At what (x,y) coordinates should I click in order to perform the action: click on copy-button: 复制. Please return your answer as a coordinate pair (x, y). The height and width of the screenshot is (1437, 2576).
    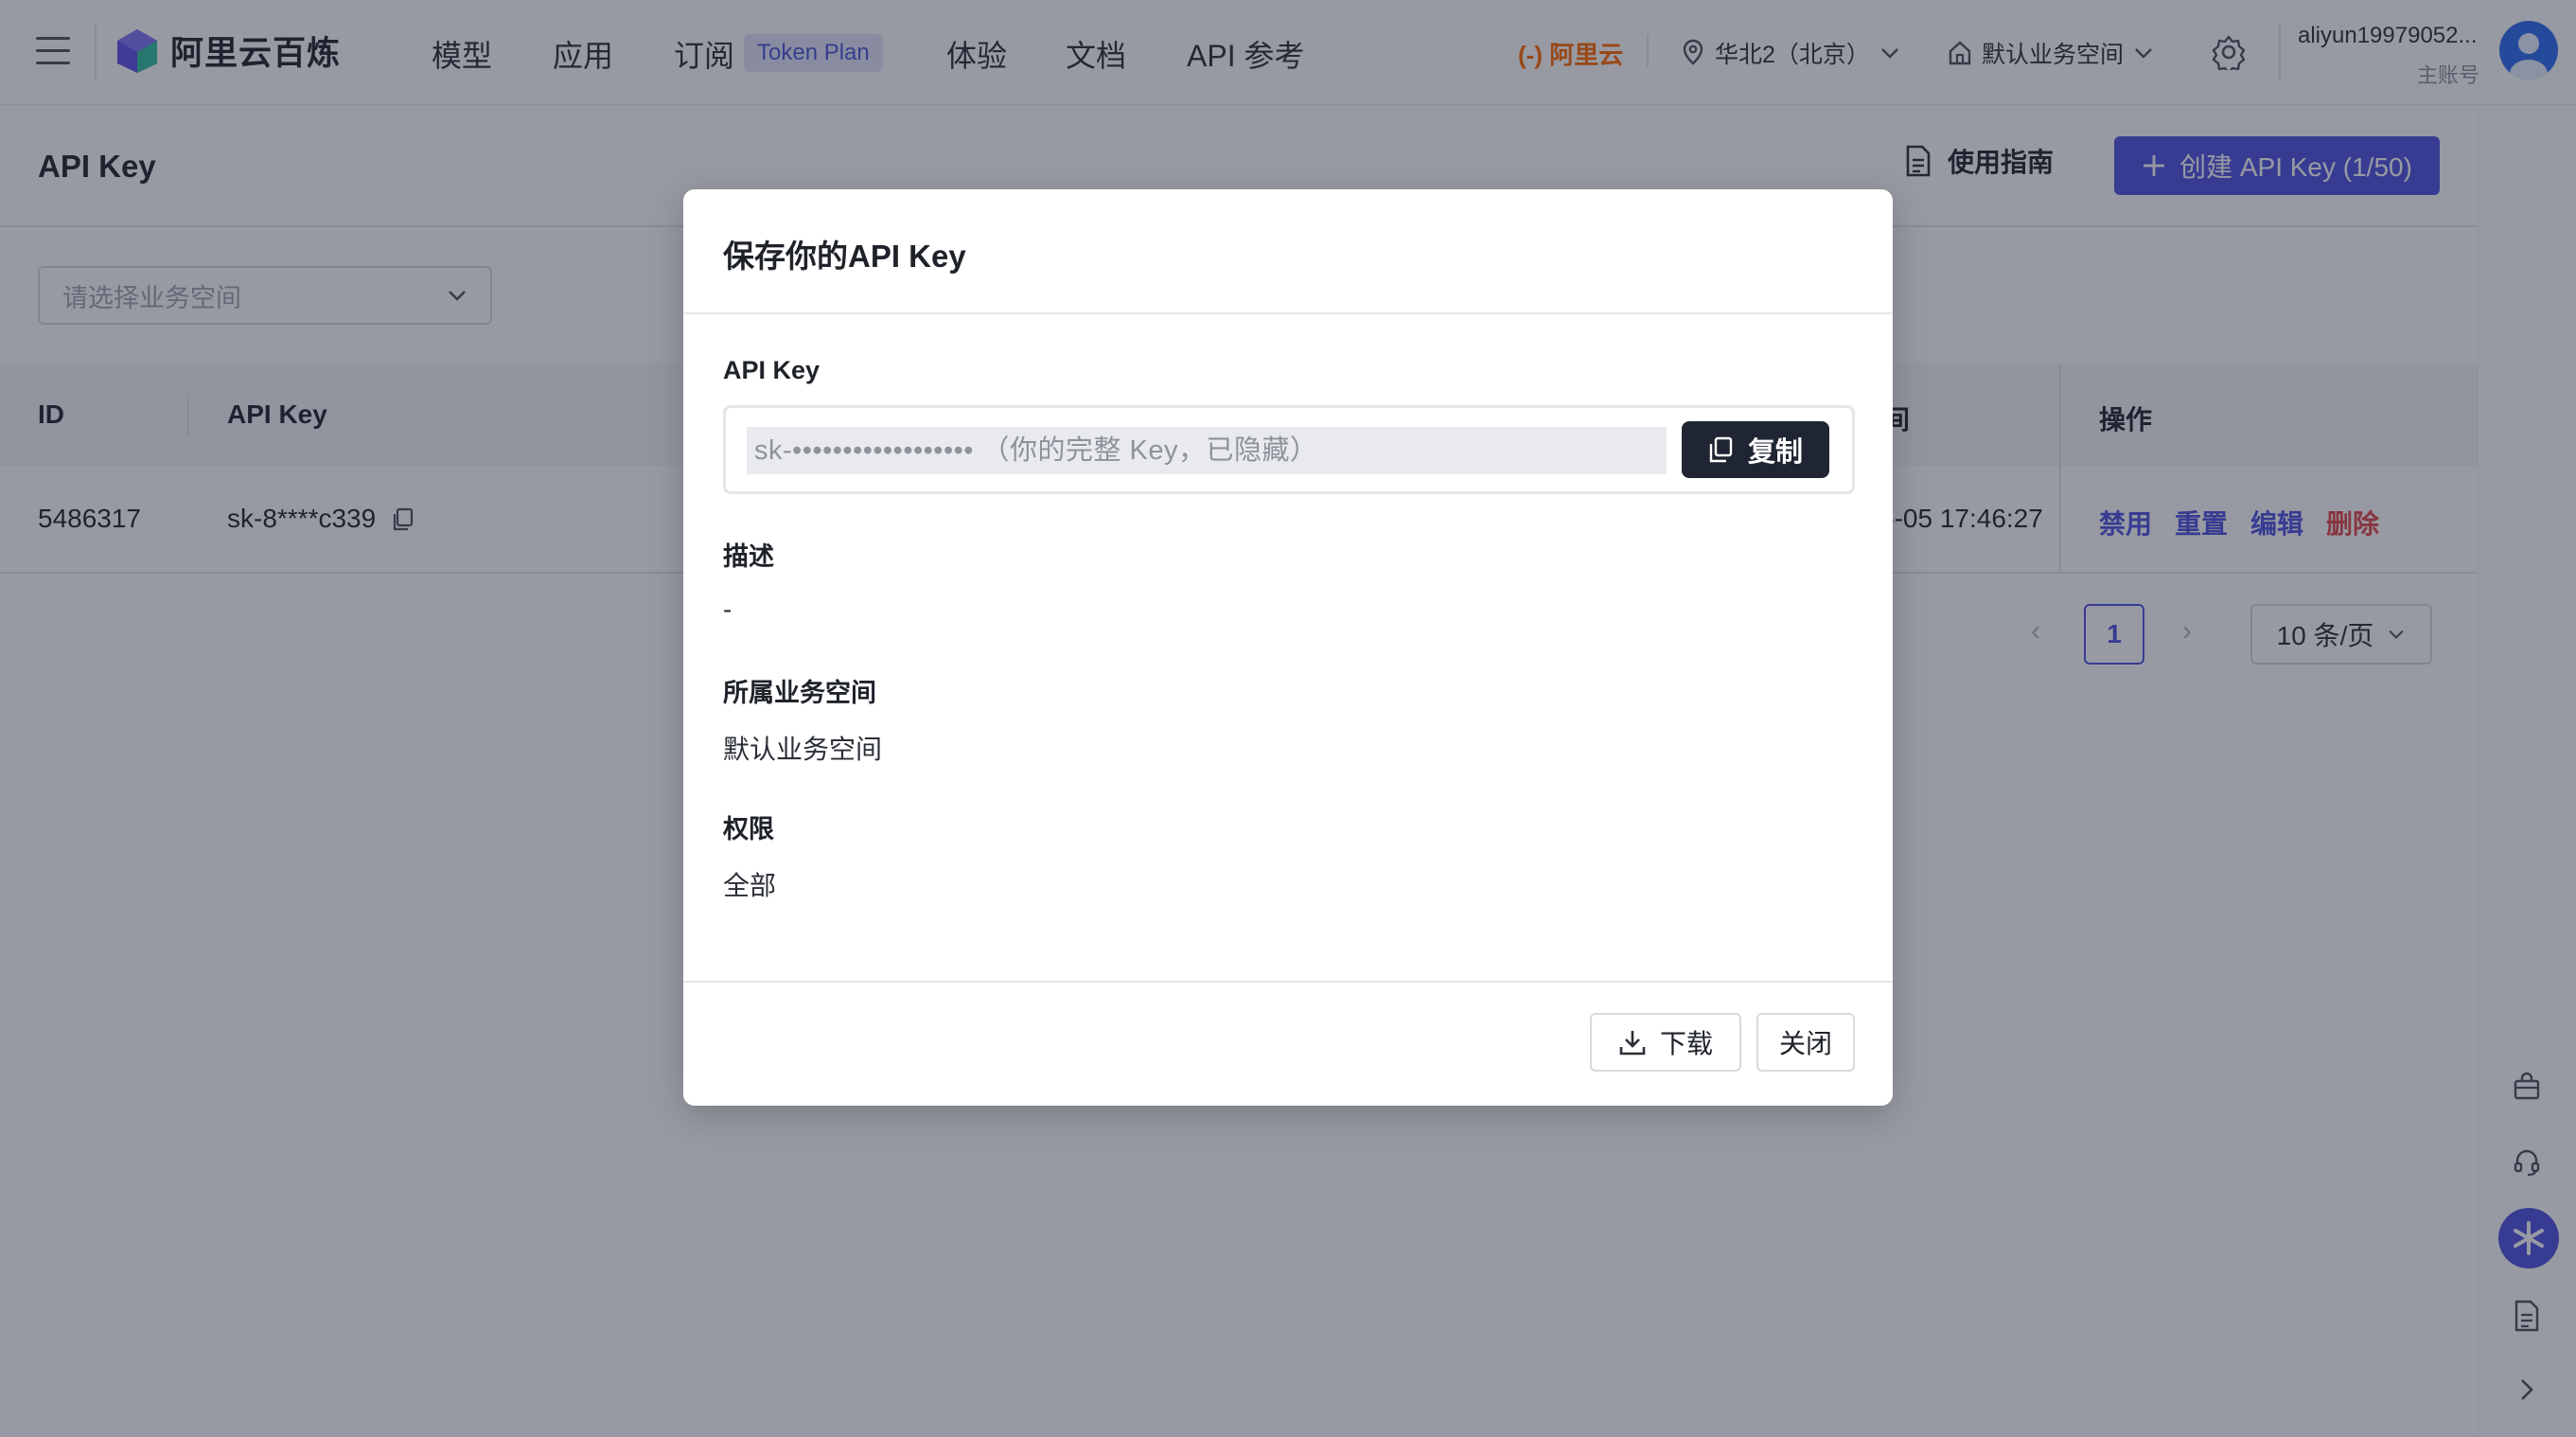
    Looking at the image, I should click on (1755, 449).